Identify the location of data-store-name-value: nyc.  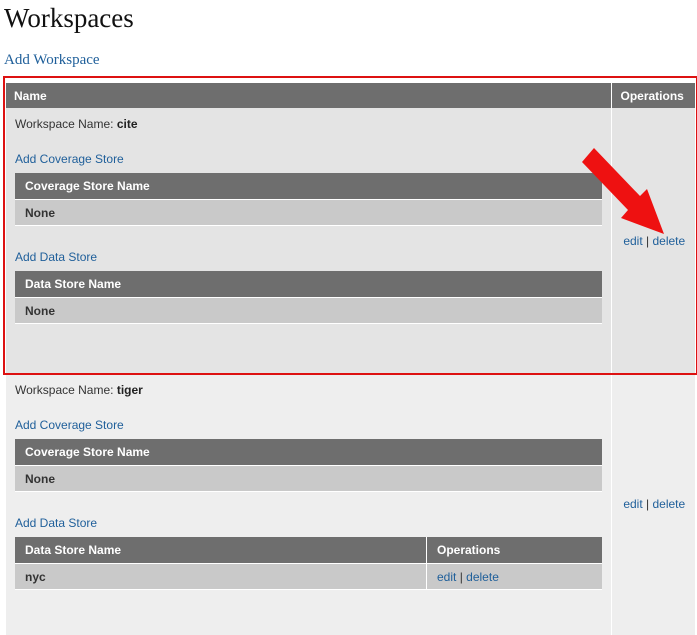
(221, 576).